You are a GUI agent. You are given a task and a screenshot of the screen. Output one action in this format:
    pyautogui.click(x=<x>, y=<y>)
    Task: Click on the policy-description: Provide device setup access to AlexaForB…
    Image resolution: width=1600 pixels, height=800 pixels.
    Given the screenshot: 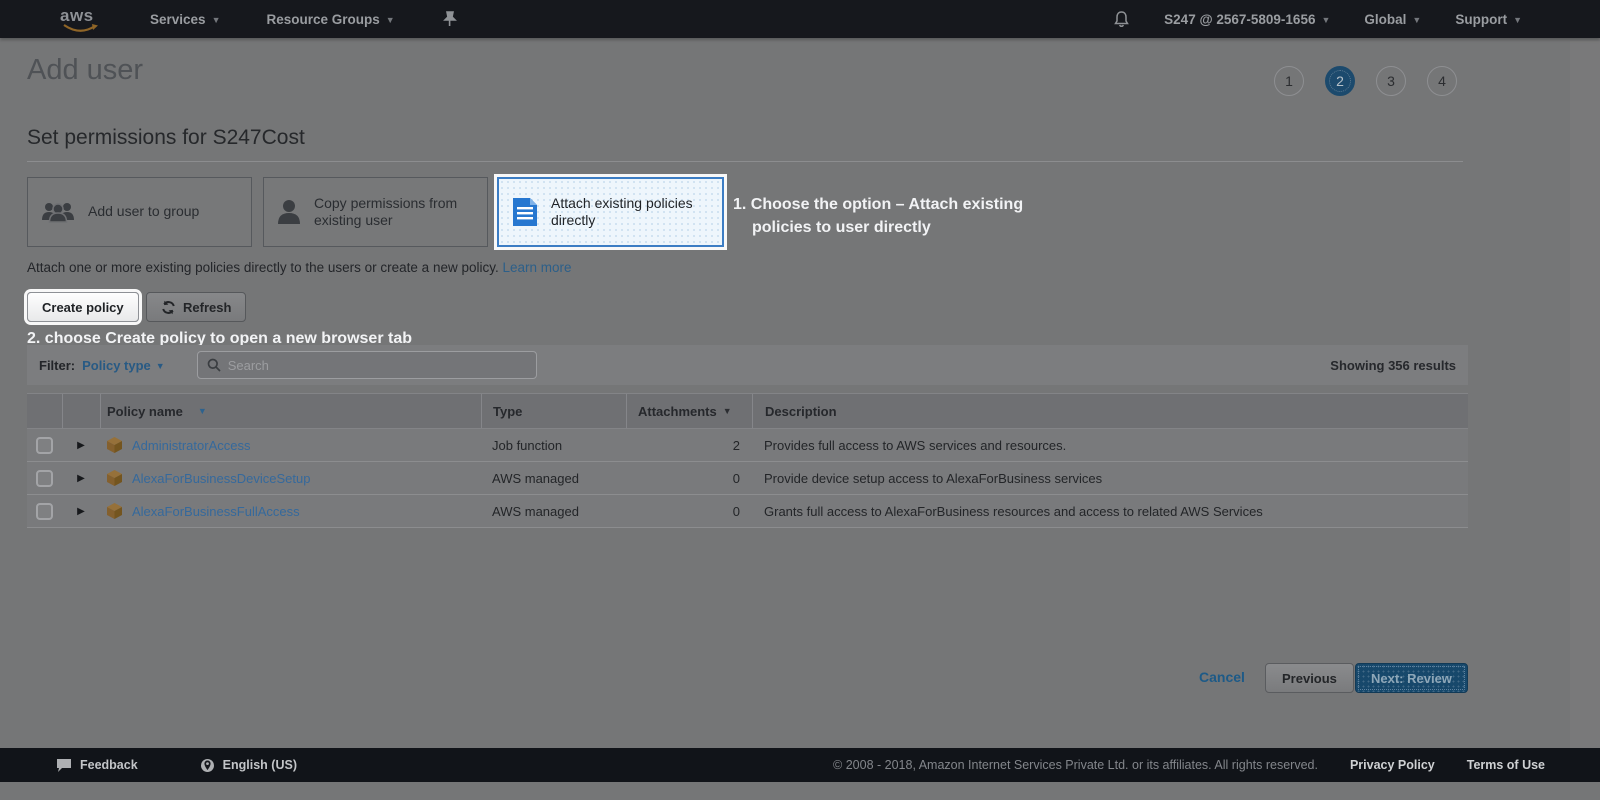 What is the action you would take?
    pyautogui.click(x=933, y=478)
    